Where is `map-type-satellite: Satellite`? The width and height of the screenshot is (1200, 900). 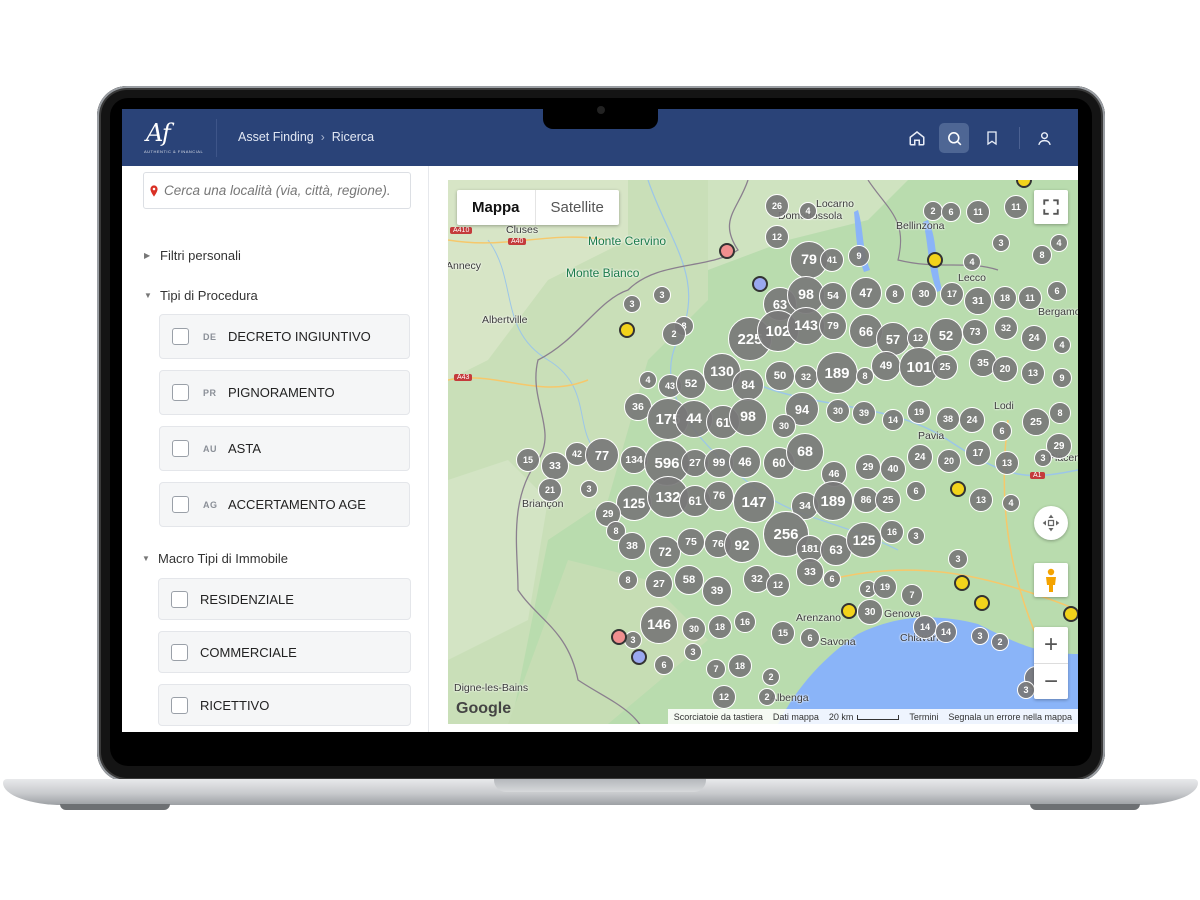 map-type-satellite: Satellite is located at coordinates (576, 207).